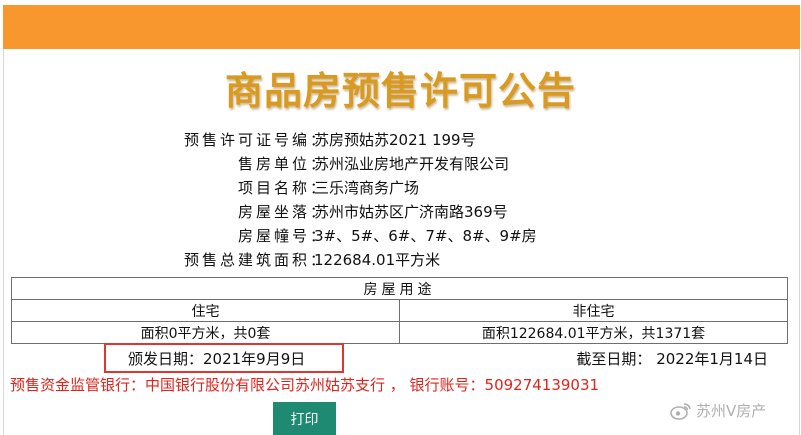 This screenshot has height=435, width=801. What do you see at coordinates (304, 418) in the screenshot?
I see `print-button: 打印` at bounding box center [304, 418].